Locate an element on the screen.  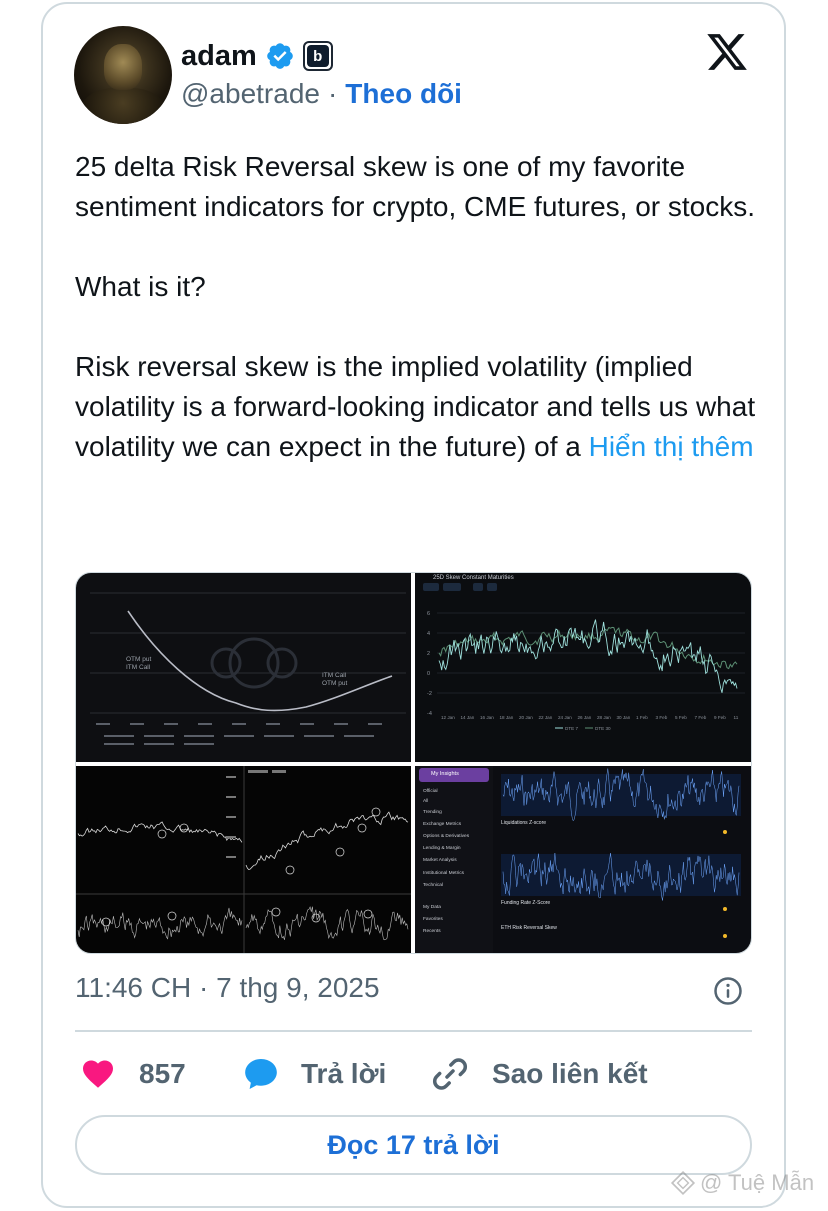
x-tick-label: 5 Feb is located at coordinates (681, 717).